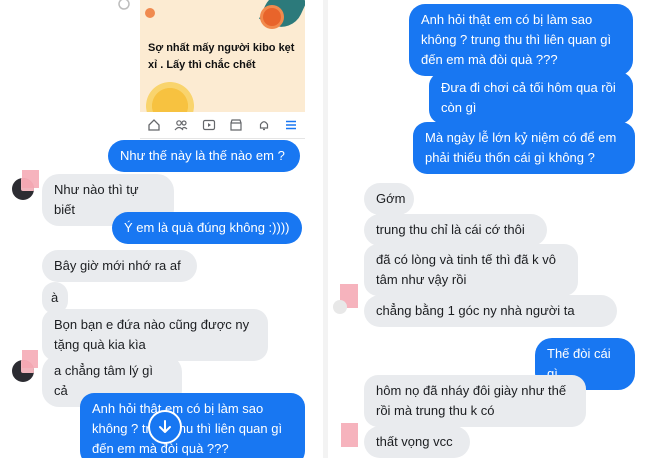 The image size is (660, 458). Describe the element at coordinates (417, 442) in the screenshot. I see `message-bubble-incoming: thất vọng vcc` at that location.